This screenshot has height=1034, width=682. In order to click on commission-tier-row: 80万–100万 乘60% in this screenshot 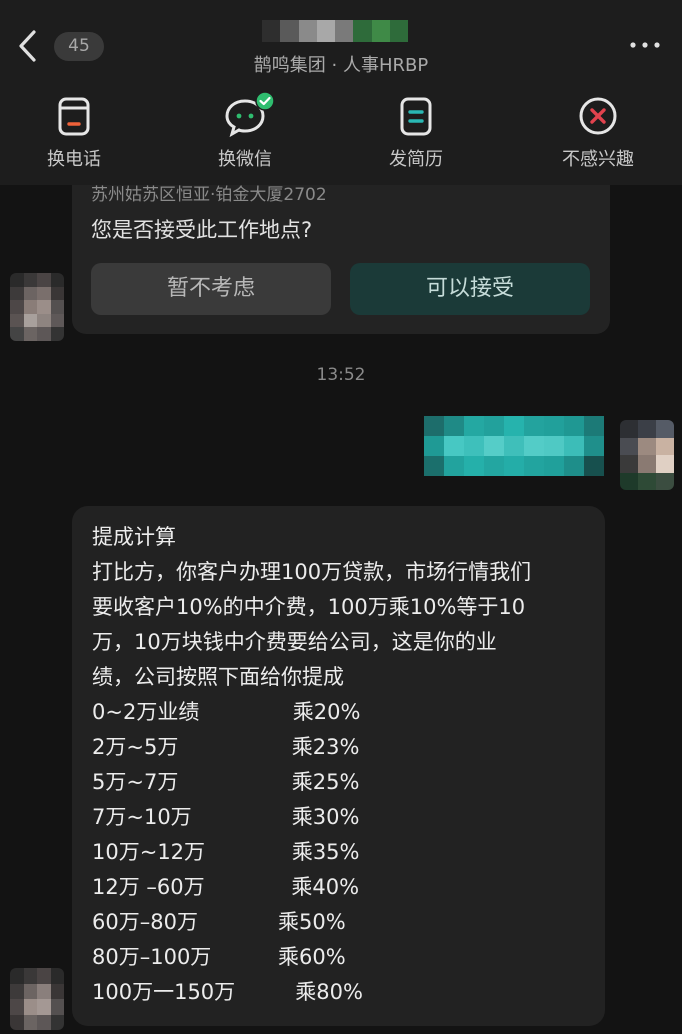, I will do `click(219, 957)`.